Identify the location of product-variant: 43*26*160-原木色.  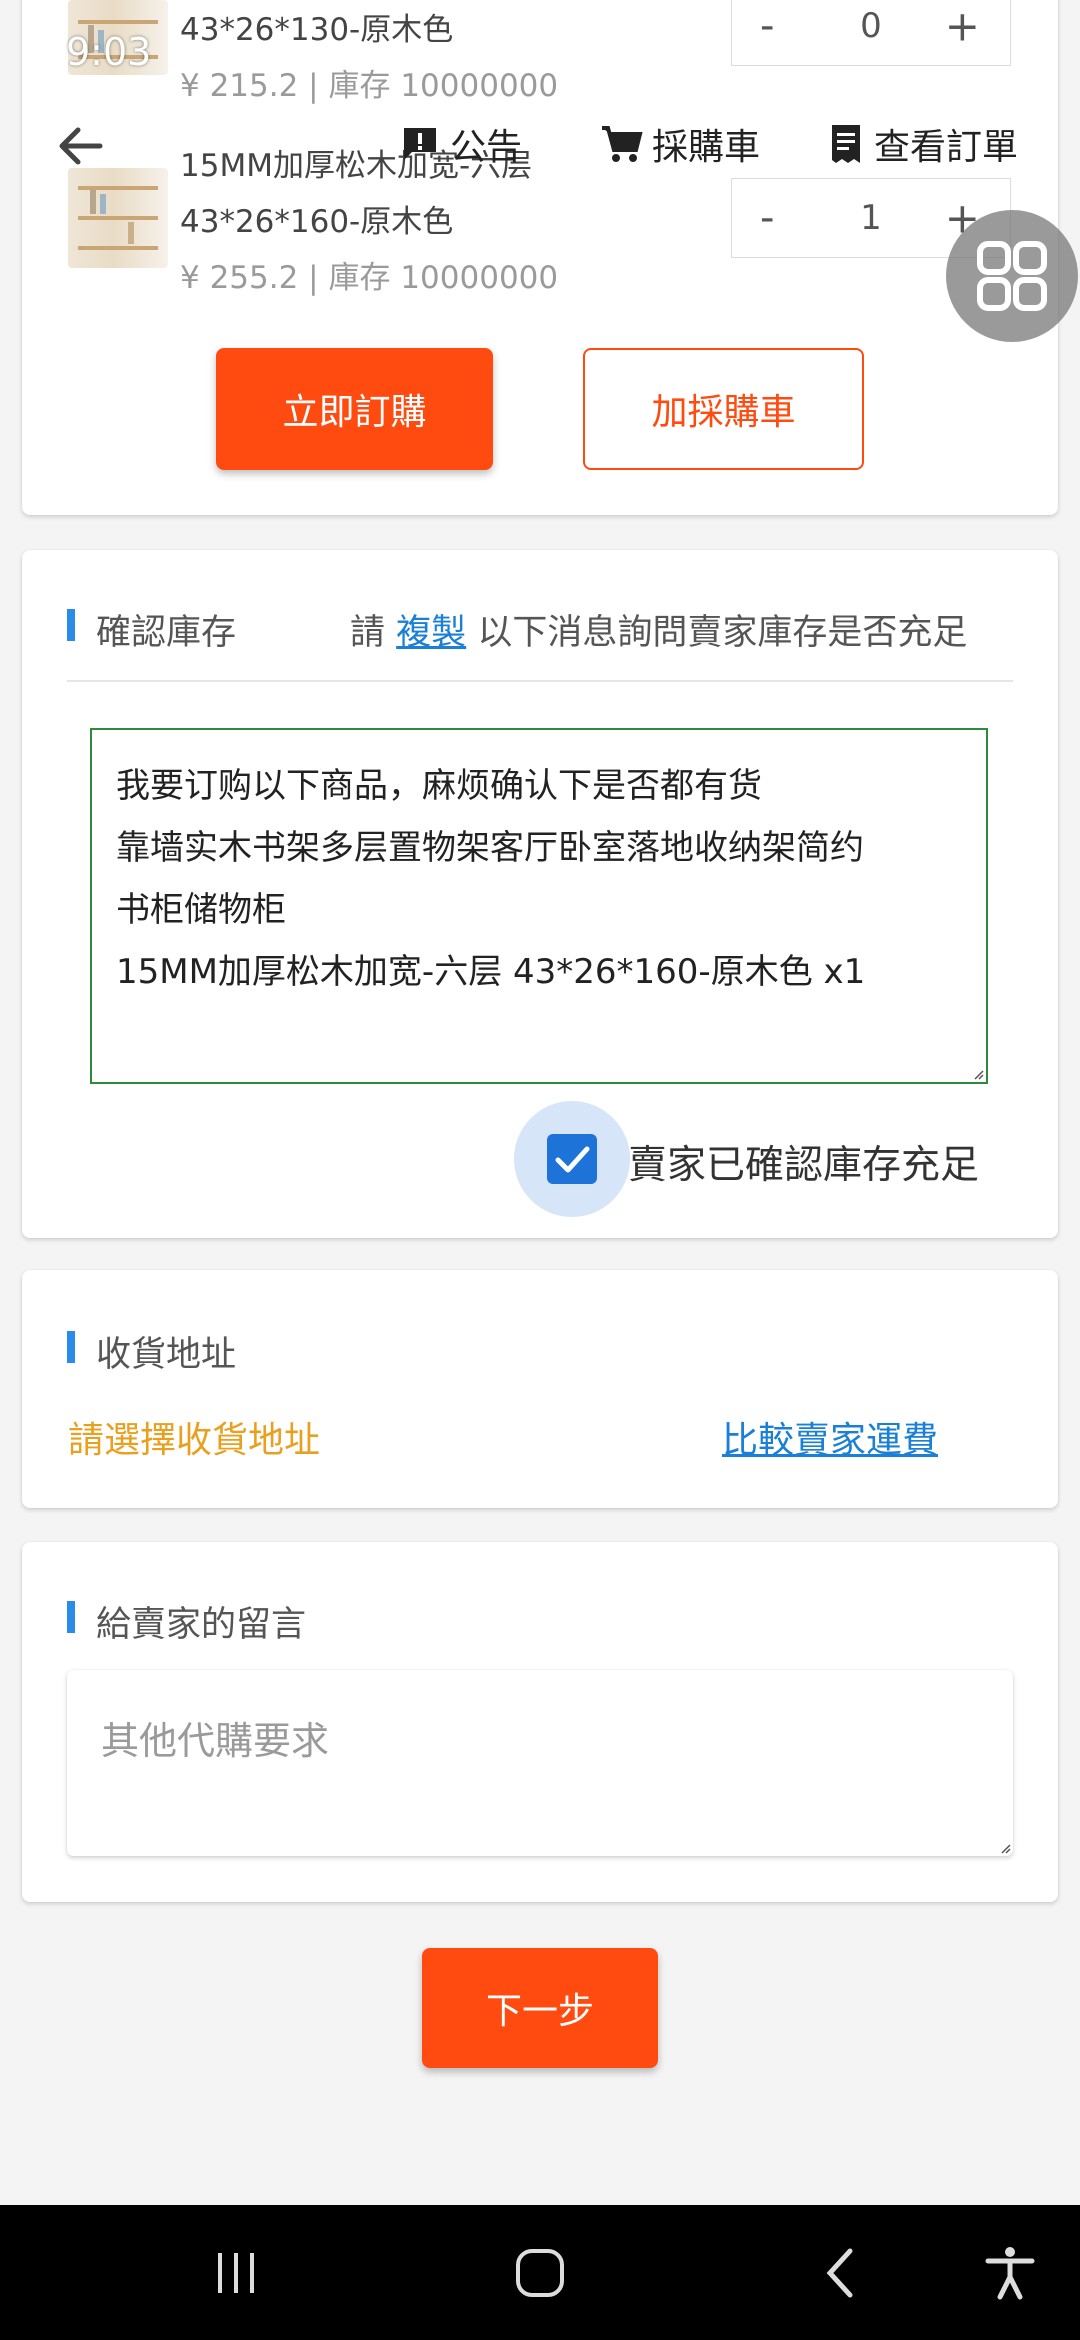
(317, 222).